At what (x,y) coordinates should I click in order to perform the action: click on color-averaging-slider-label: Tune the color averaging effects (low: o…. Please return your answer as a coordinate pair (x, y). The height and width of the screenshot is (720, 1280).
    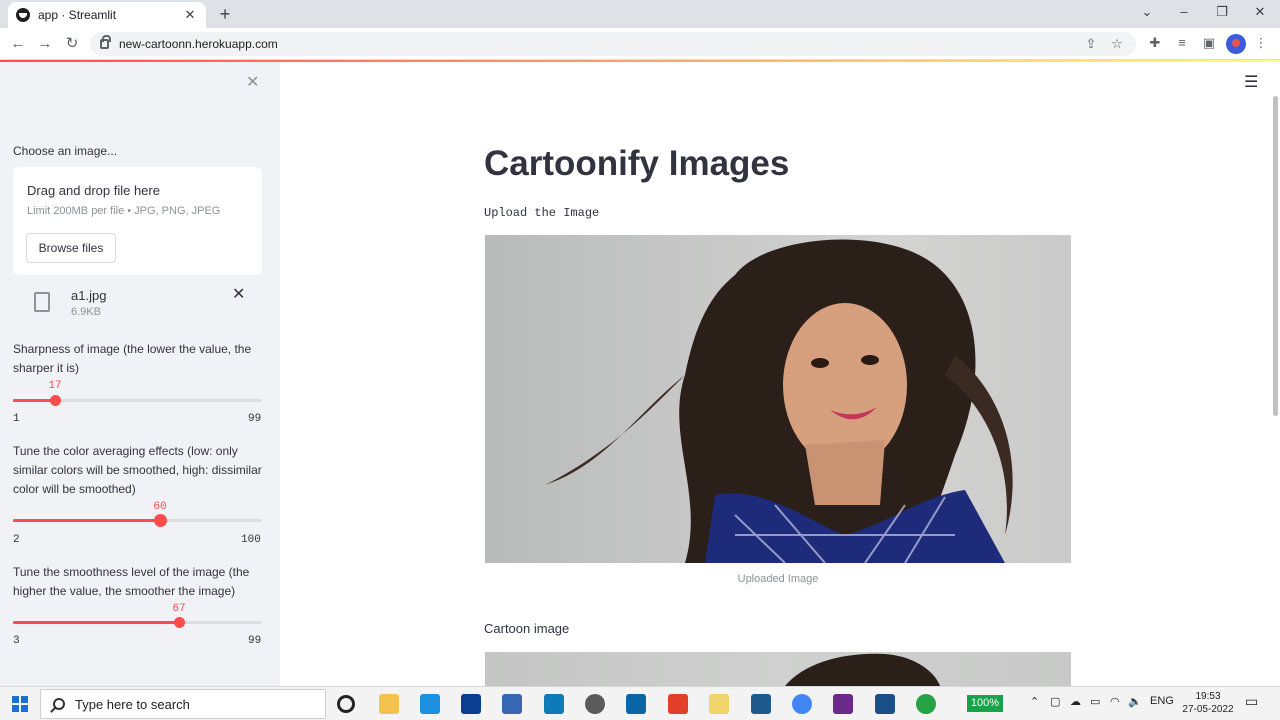
    Looking at the image, I should click on (137, 470).